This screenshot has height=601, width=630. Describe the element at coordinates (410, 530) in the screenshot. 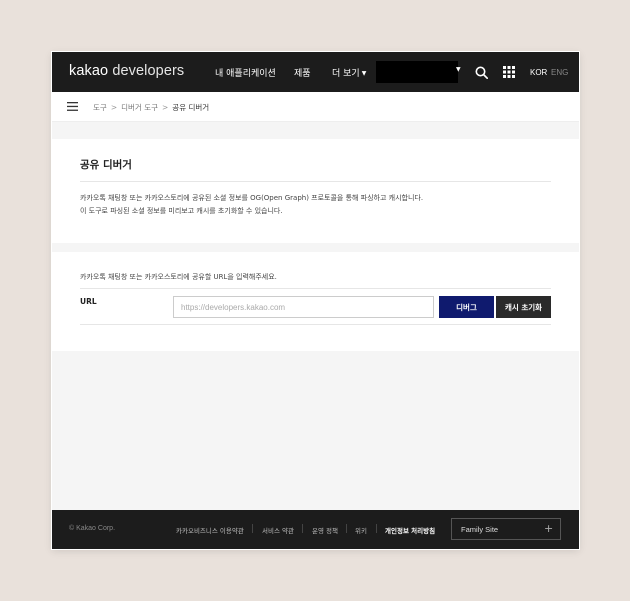

I see `footer-link-privacy-policy: 개인정보 처리방침` at that location.